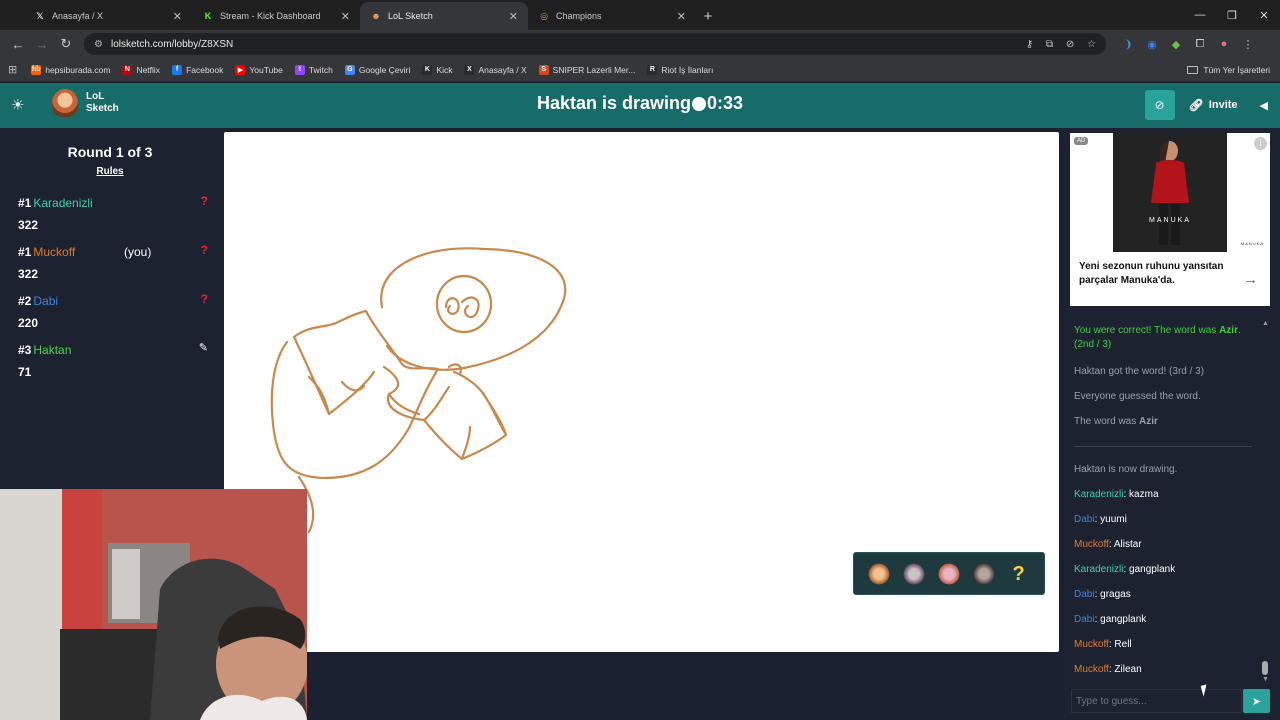 This screenshot has width=1280, height=720. What do you see at coordinates (108, 16) in the screenshot?
I see `browser-tab: 𝕏 Anasayfa / X ✕` at bounding box center [108, 16].